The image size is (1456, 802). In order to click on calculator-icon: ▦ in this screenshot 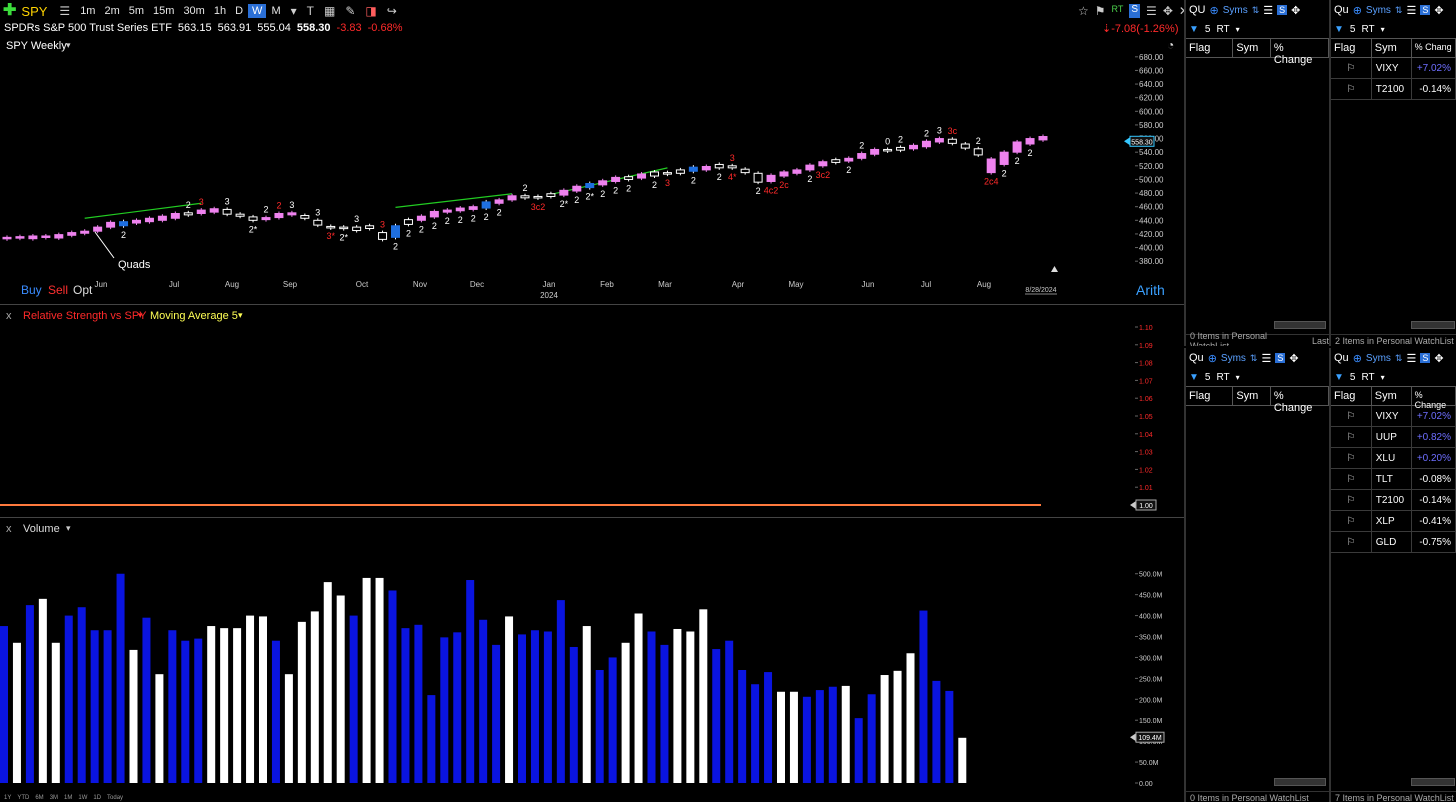, I will do `click(329, 11)`.